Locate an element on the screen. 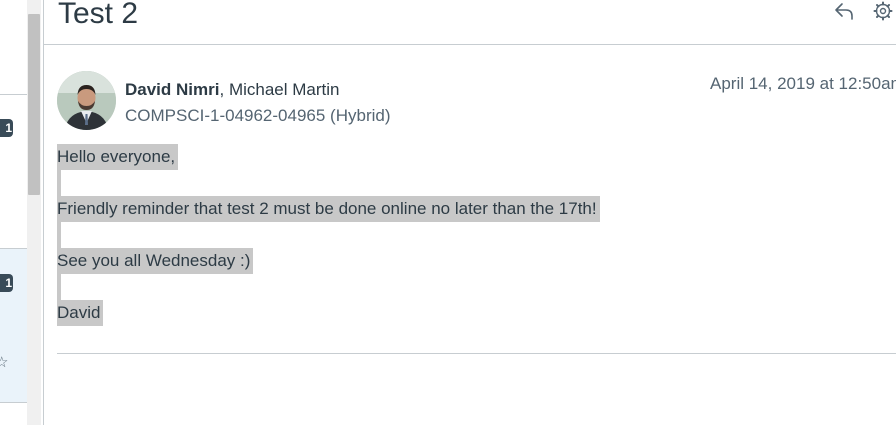 The image size is (896, 425). body-line: David is located at coordinates (80, 313).